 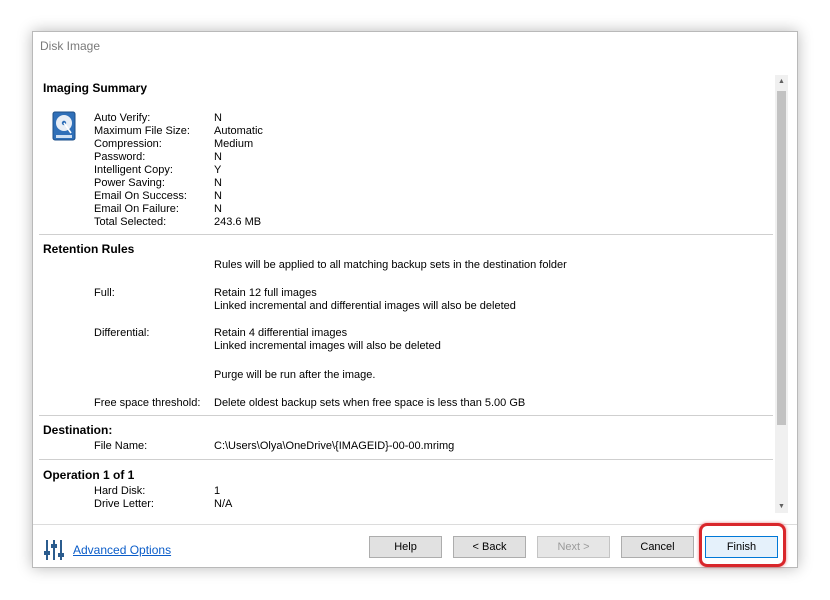 I want to click on operation-row-drive-letter: Drive Letter: N/A, so click(x=163, y=504).